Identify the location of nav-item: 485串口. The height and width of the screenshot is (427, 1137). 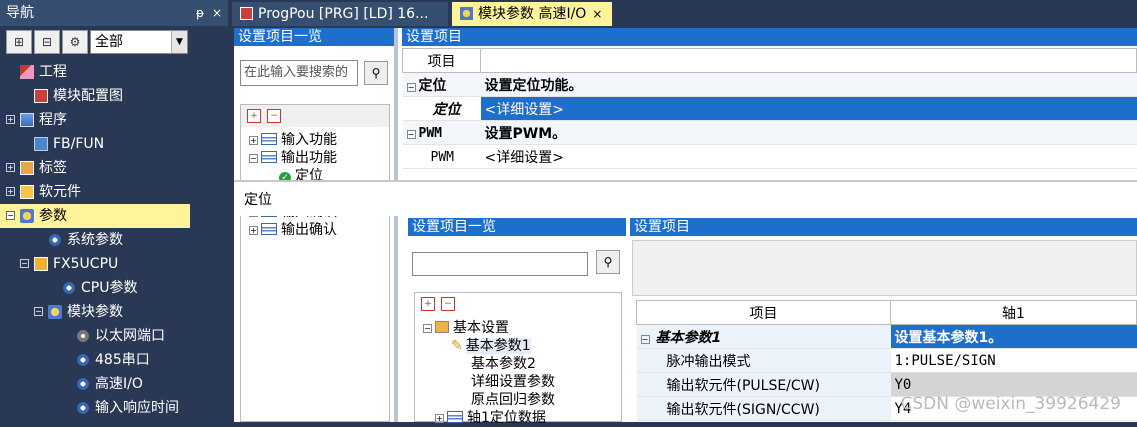
(114, 360).